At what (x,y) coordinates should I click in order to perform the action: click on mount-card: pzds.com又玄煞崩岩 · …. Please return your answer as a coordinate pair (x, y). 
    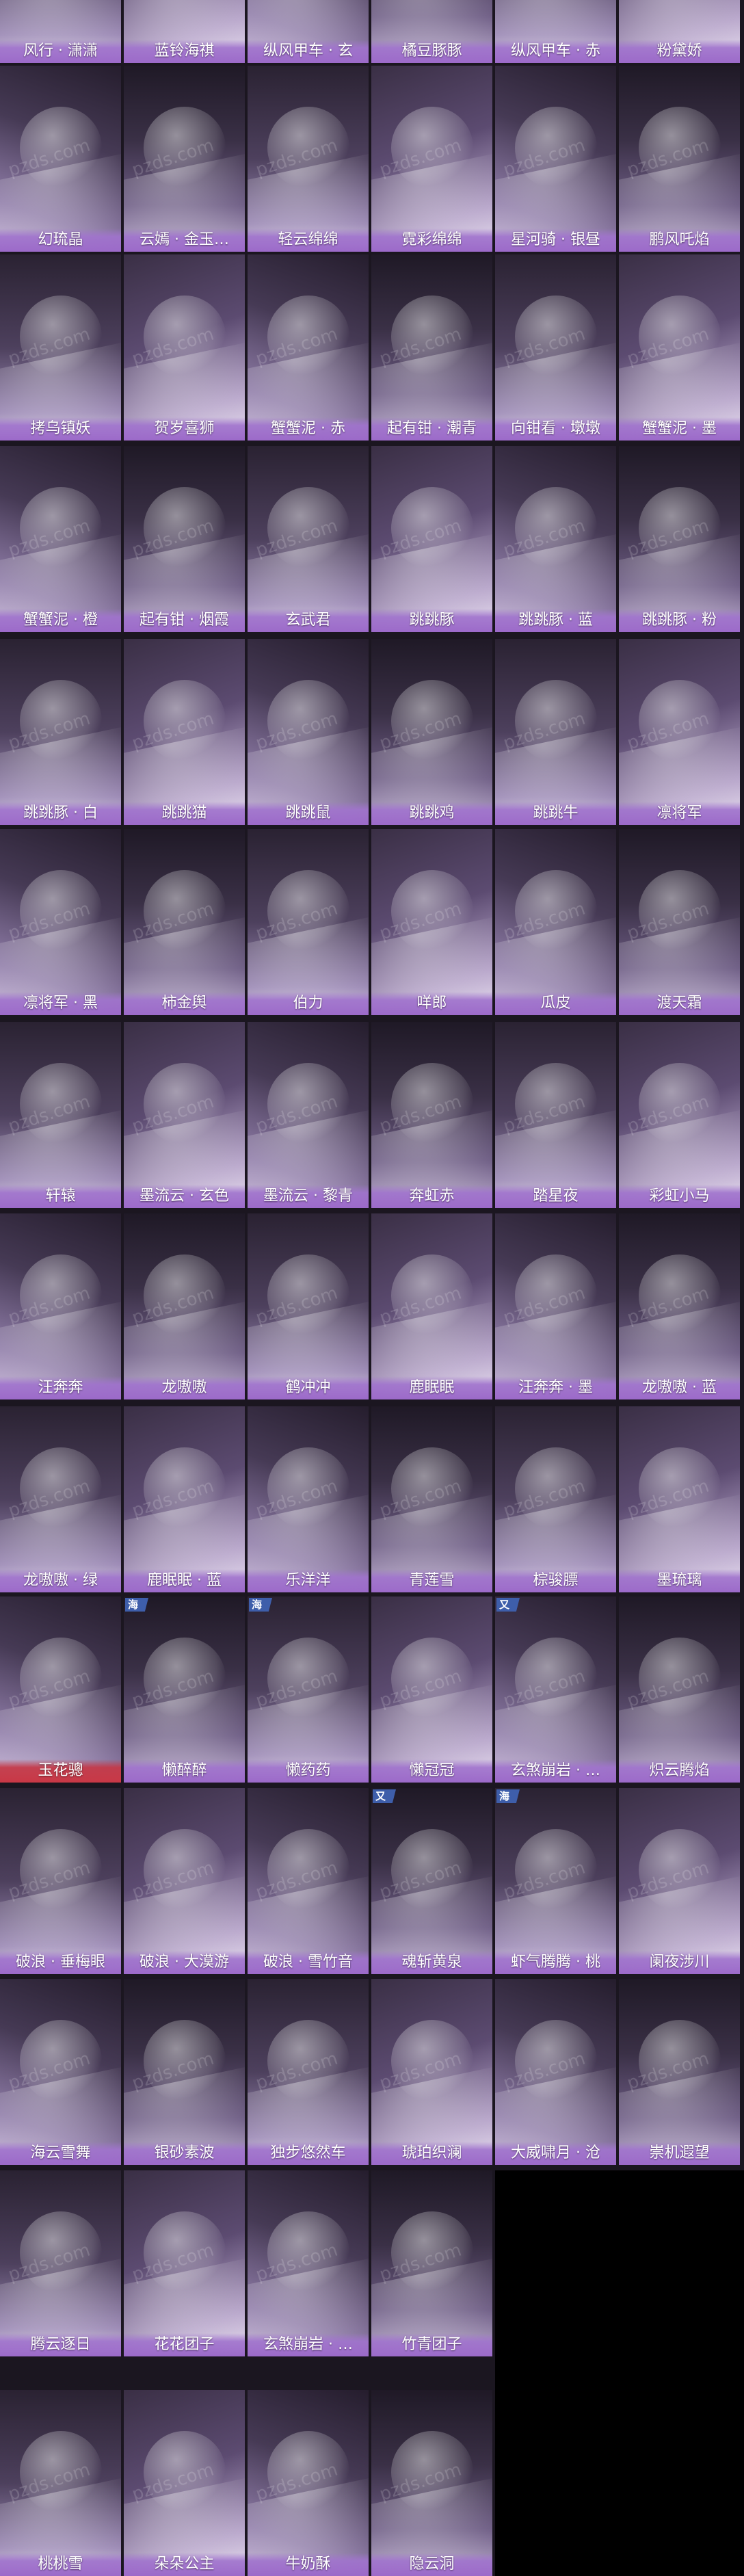
    Looking at the image, I should click on (555, 1689).